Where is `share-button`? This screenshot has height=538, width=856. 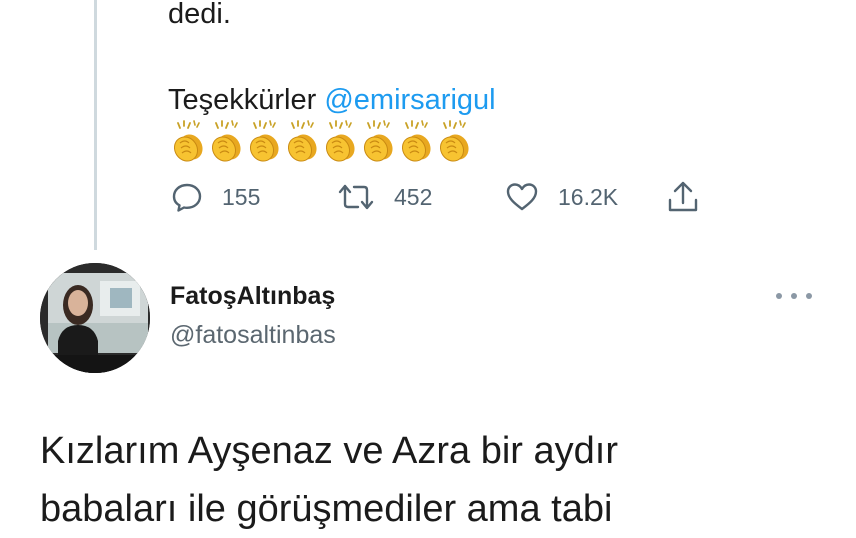
share-button is located at coordinates (683, 197).